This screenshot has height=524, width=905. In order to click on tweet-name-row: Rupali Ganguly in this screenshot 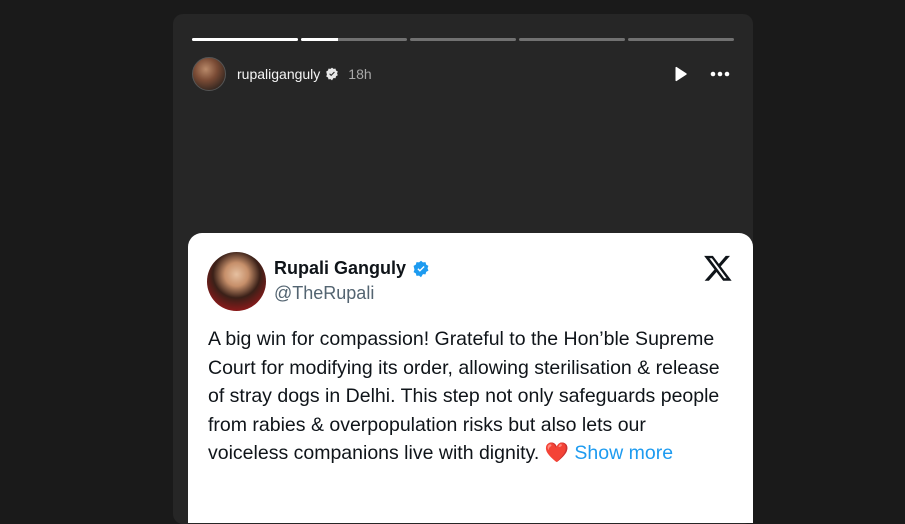, I will do `click(352, 268)`.